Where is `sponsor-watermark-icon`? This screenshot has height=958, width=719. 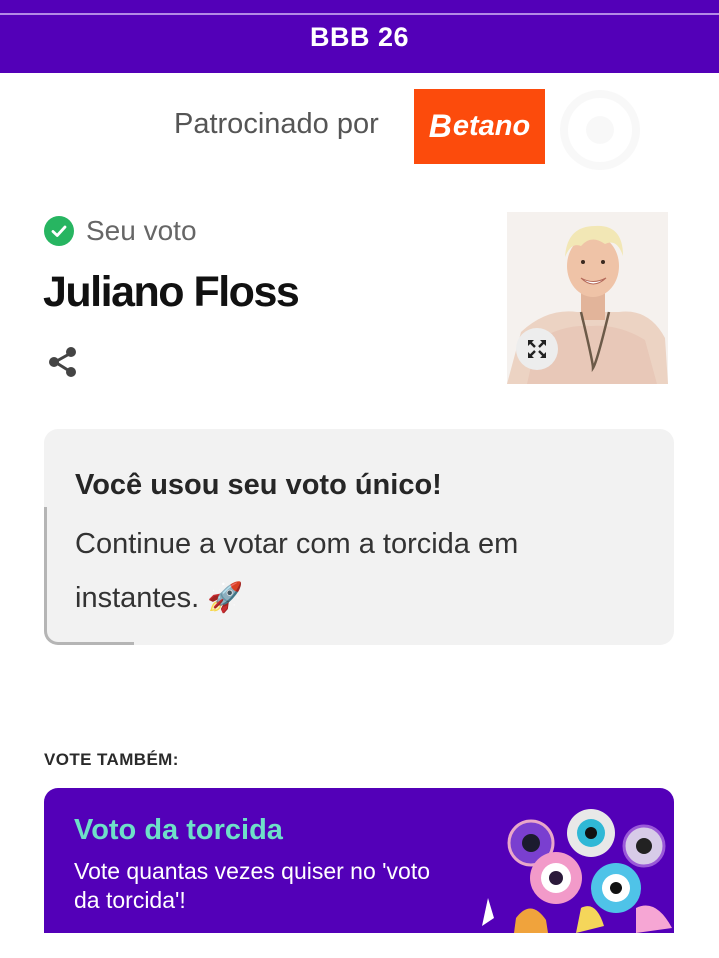 sponsor-watermark-icon is located at coordinates (600, 130).